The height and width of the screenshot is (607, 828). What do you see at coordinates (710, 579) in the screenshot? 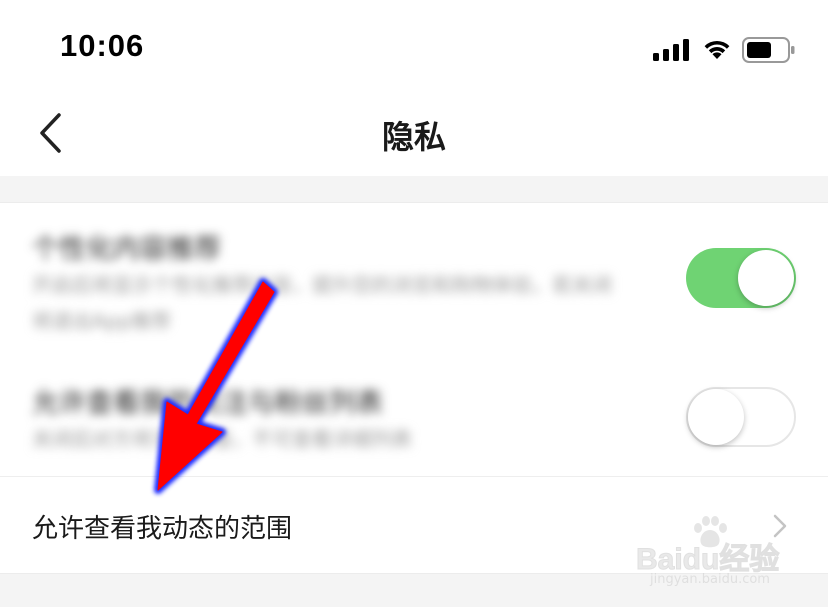
I see `watermark-url: jingyan.baidu.com` at bounding box center [710, 579].